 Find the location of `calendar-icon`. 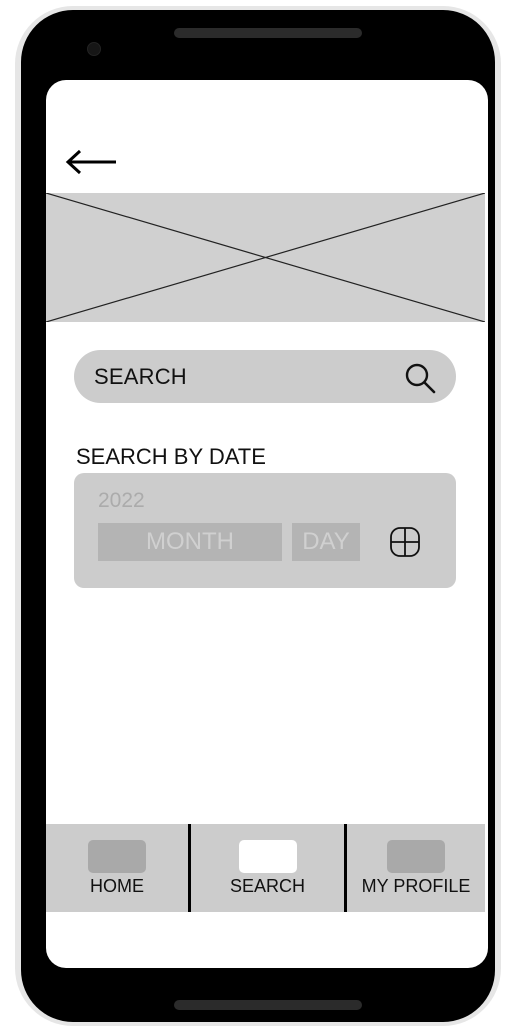

calendar-icon is located at coordinates (405, 542).